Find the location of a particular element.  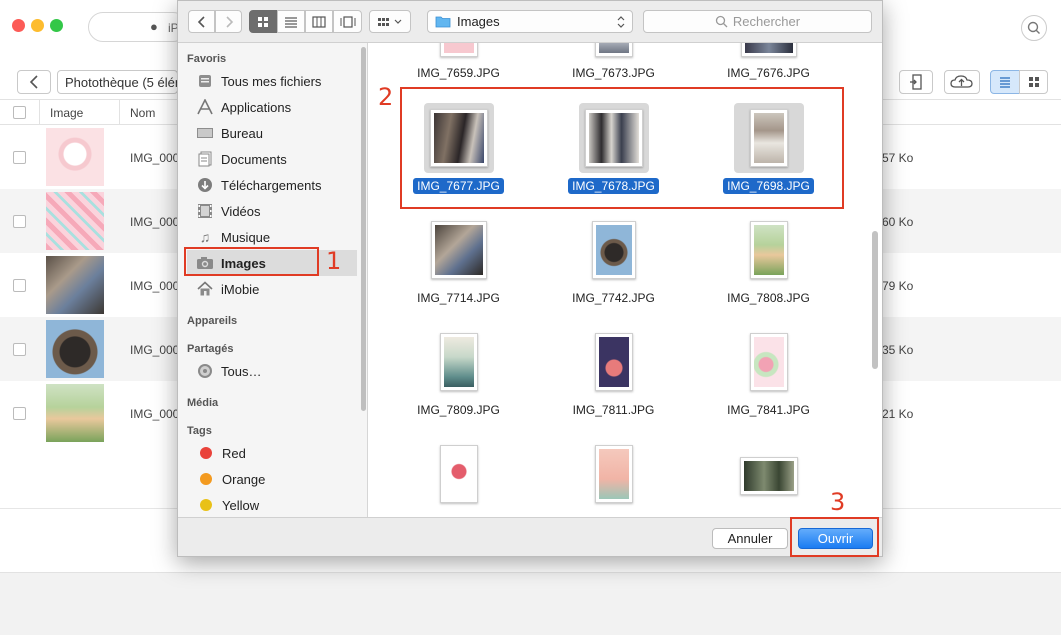

arrange-menu-button is located at coordinates (390, 21).